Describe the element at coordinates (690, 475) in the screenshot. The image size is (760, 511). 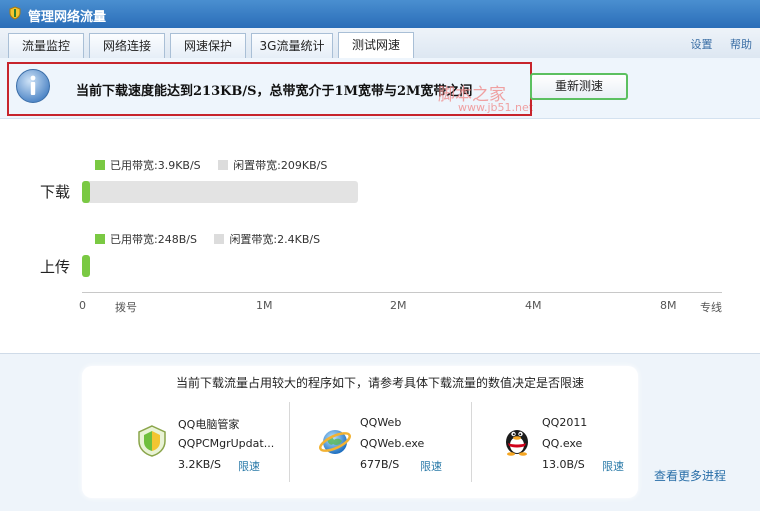
I see `view-more-processes-link: 查看更多进程` at that location.